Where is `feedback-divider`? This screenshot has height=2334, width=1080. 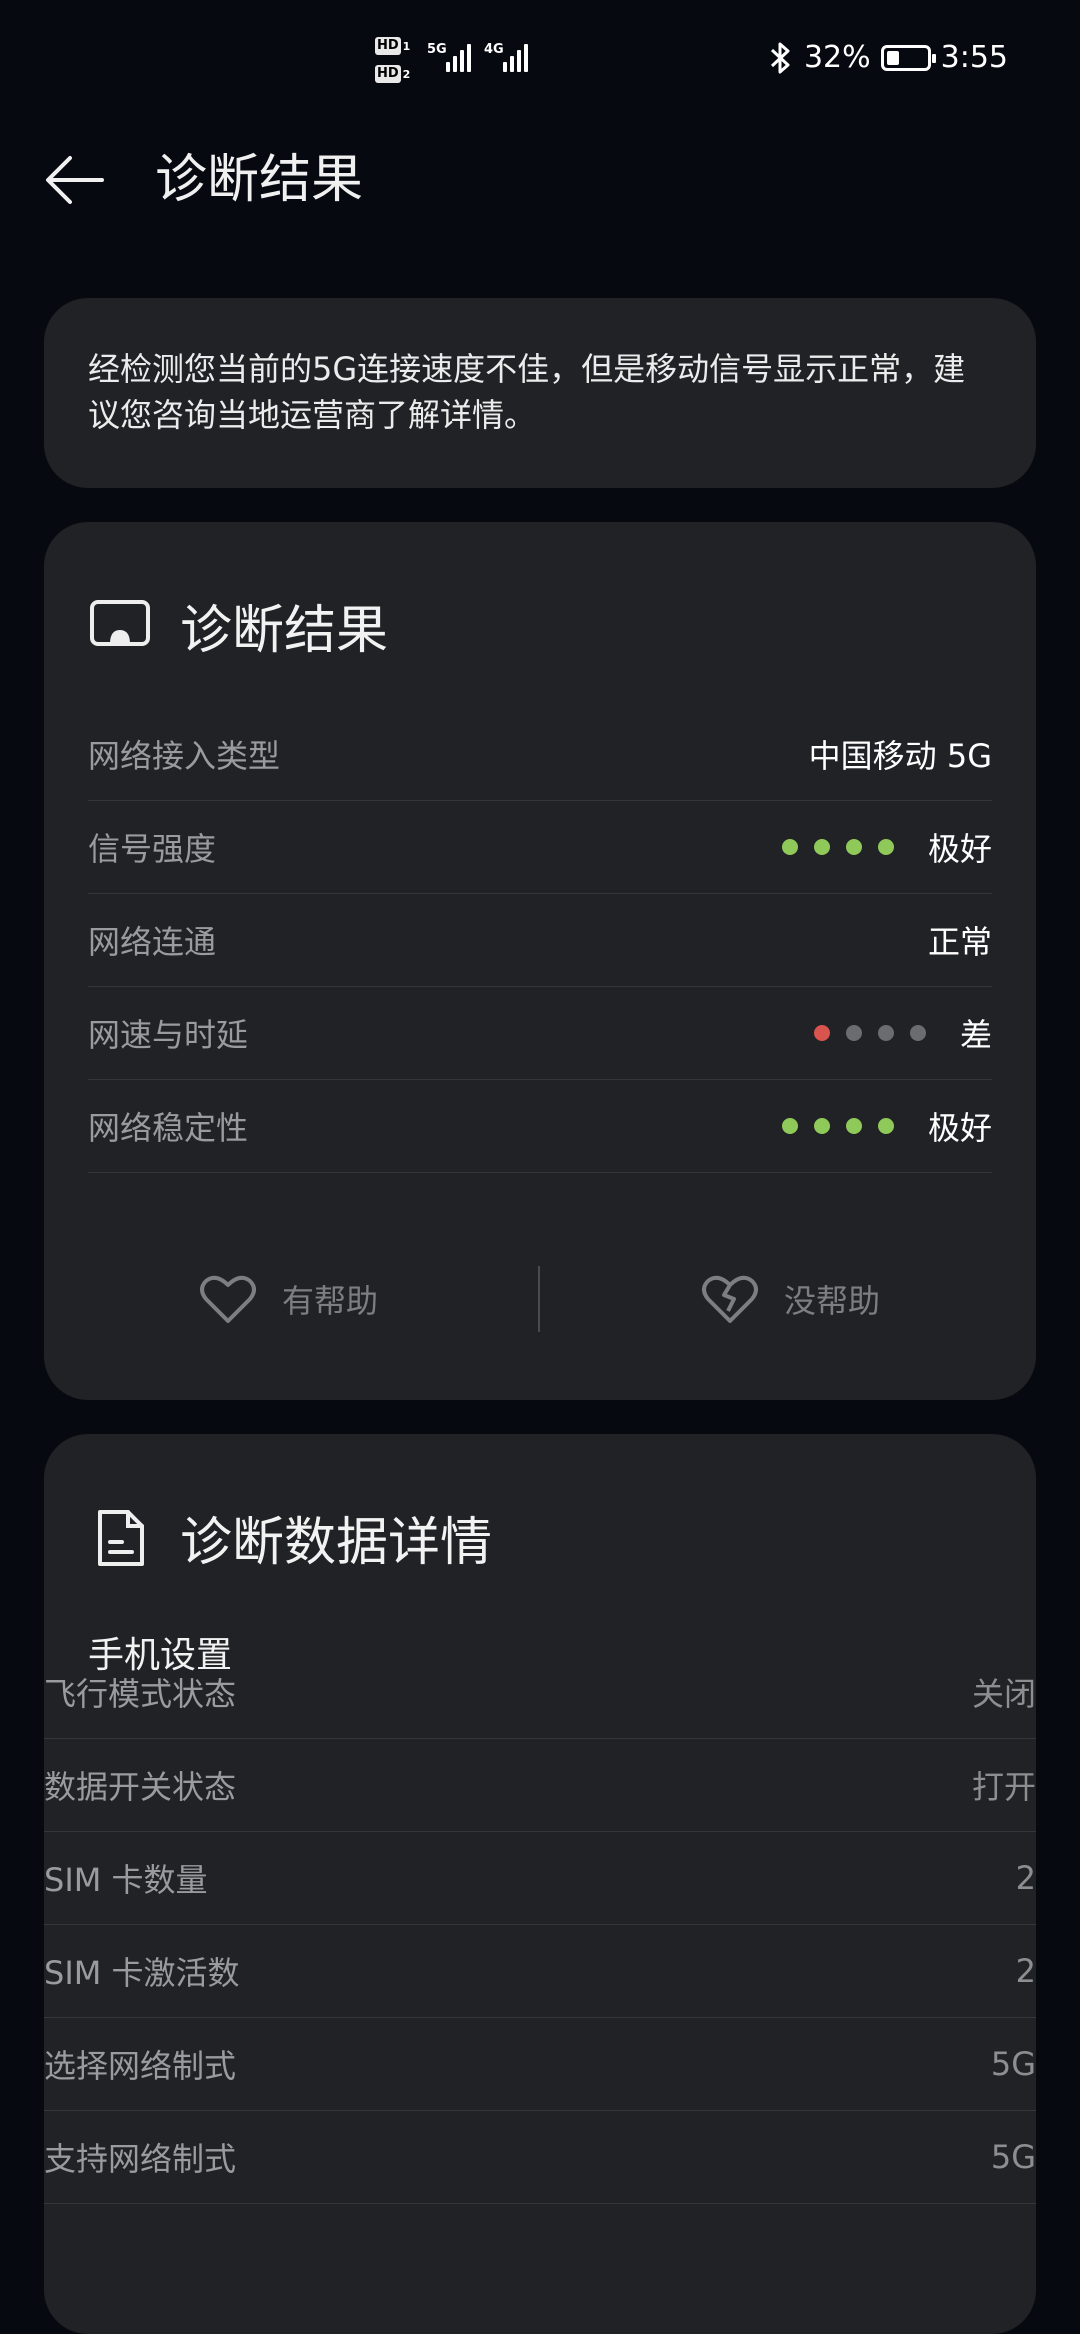
feedback-divider is located at coordinates (539, 1299).